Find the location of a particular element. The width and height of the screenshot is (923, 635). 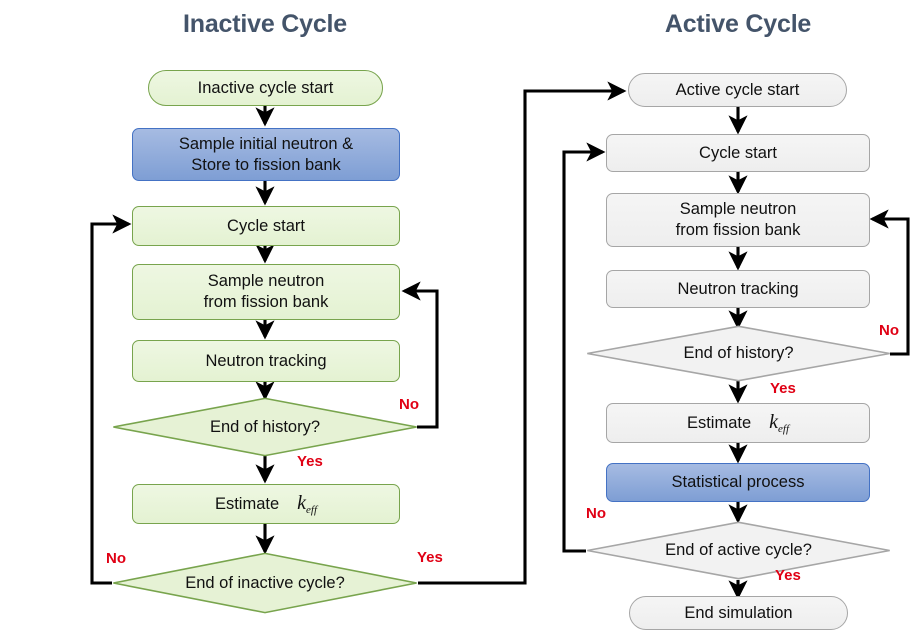

node-inactive-cycle-start-box: Cycle start is located at coordinates (266, 226).